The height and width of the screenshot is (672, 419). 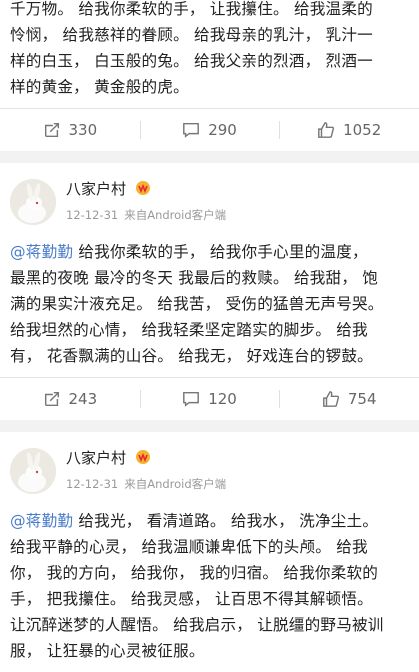 I want to click on like-count: 754, so click(x=362, y=399).